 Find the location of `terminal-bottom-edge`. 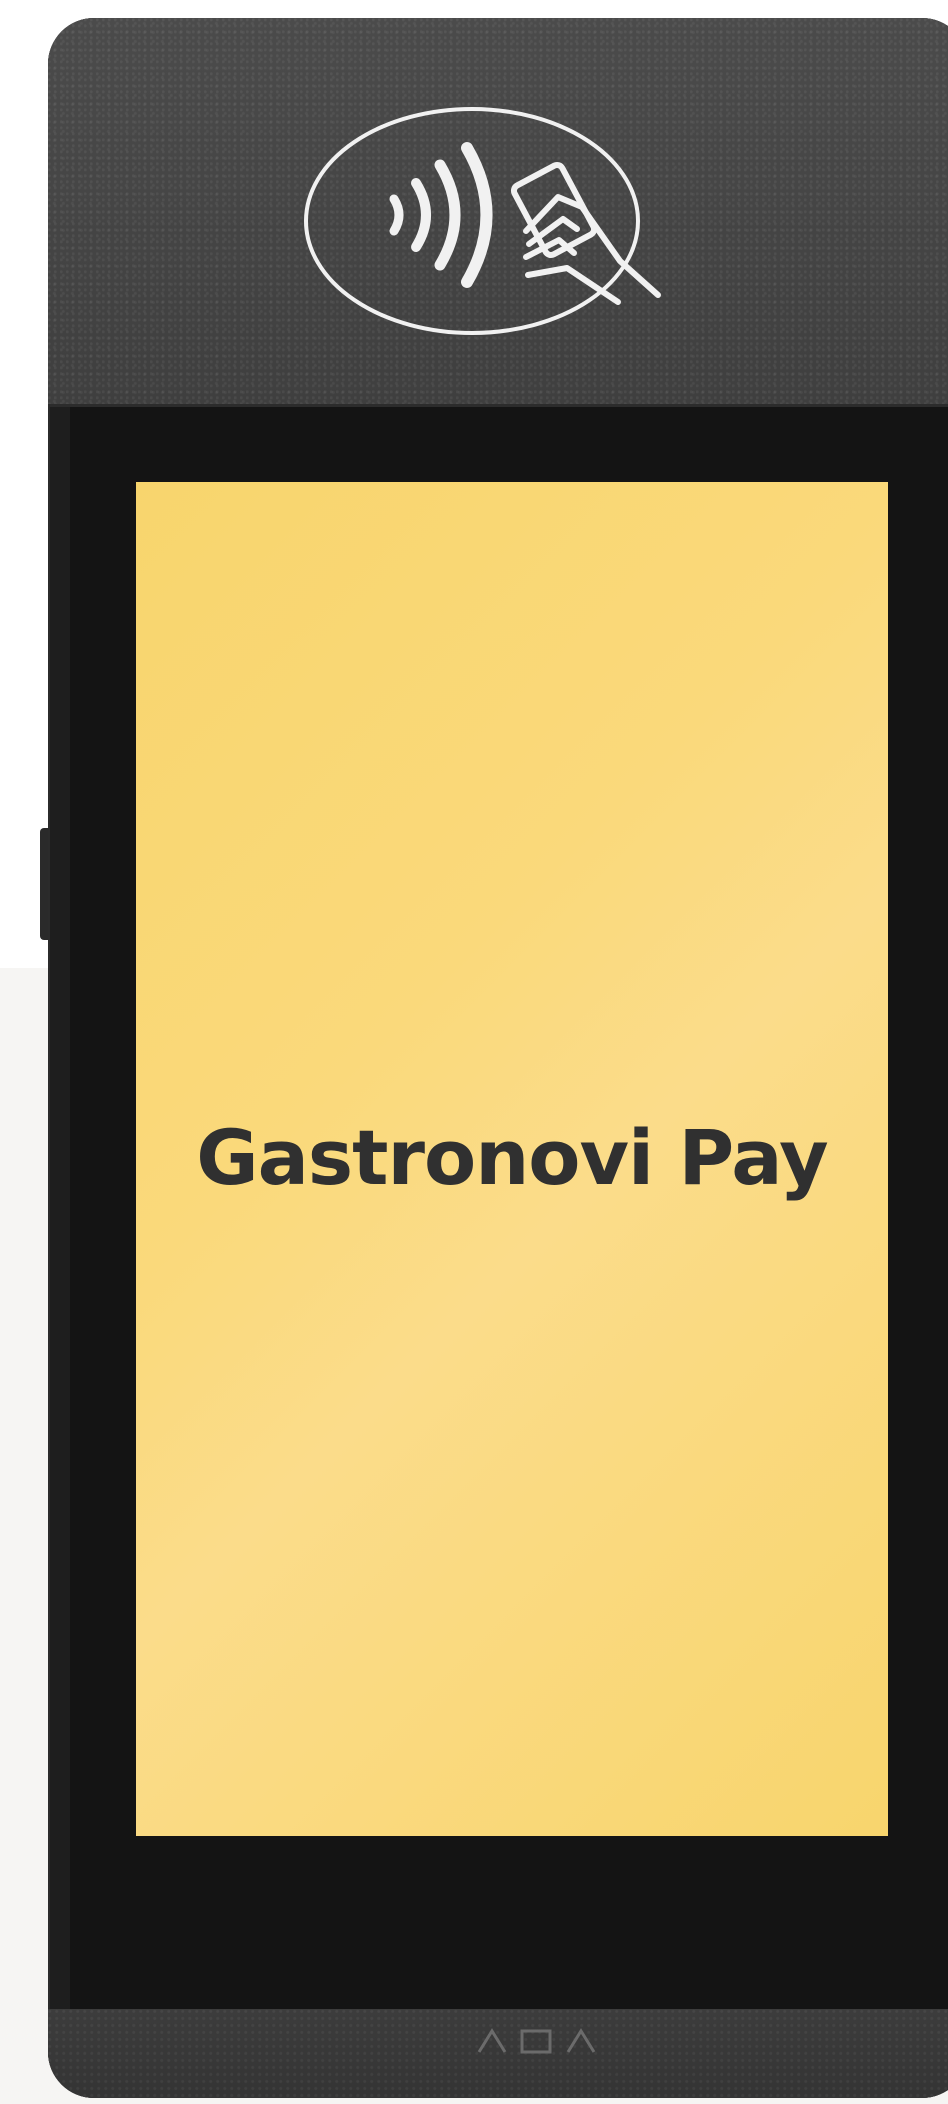

terminal-bottom-edge is located at coordinates (498, 2053).